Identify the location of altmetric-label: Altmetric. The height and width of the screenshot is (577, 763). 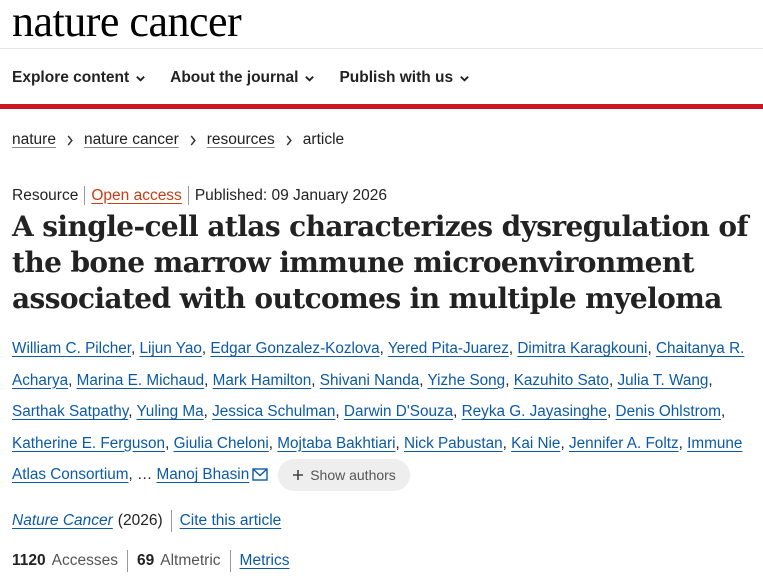
(190, 560).